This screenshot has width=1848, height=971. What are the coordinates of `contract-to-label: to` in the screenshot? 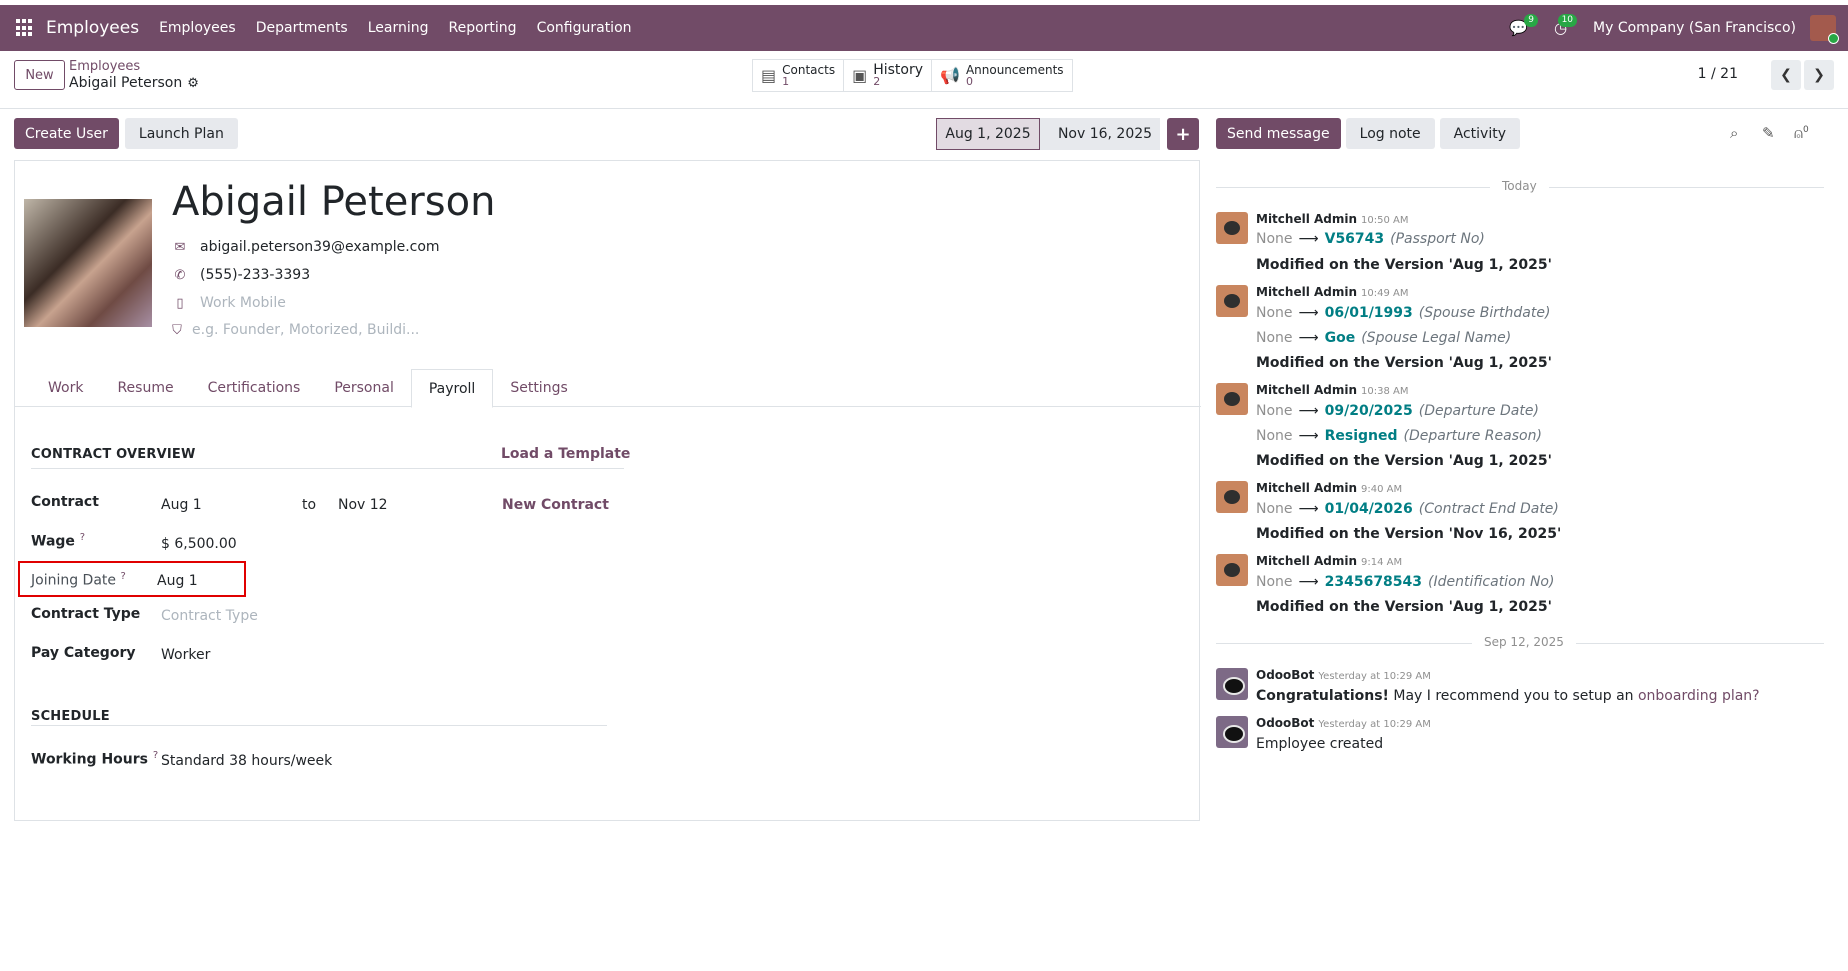 It's located at (309, 505).